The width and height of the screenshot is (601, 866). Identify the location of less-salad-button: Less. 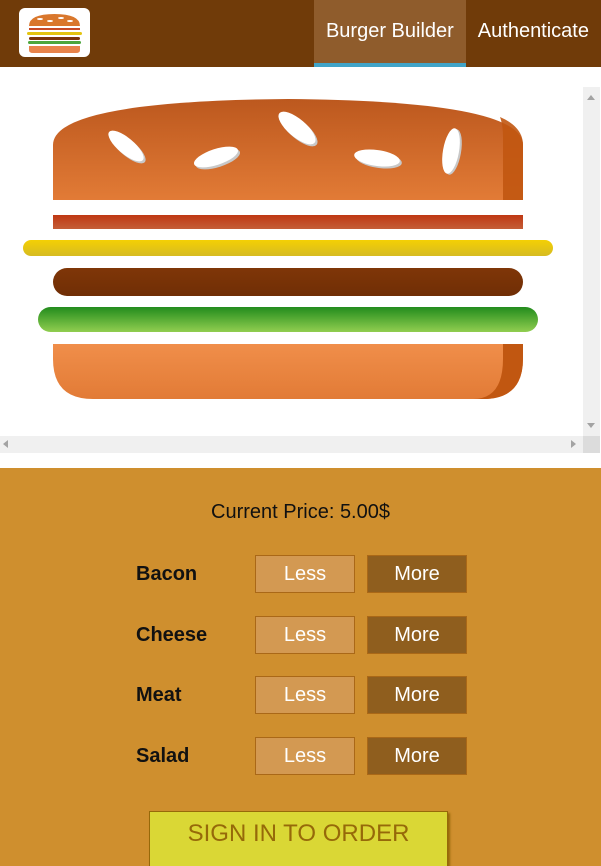
(305, 756).